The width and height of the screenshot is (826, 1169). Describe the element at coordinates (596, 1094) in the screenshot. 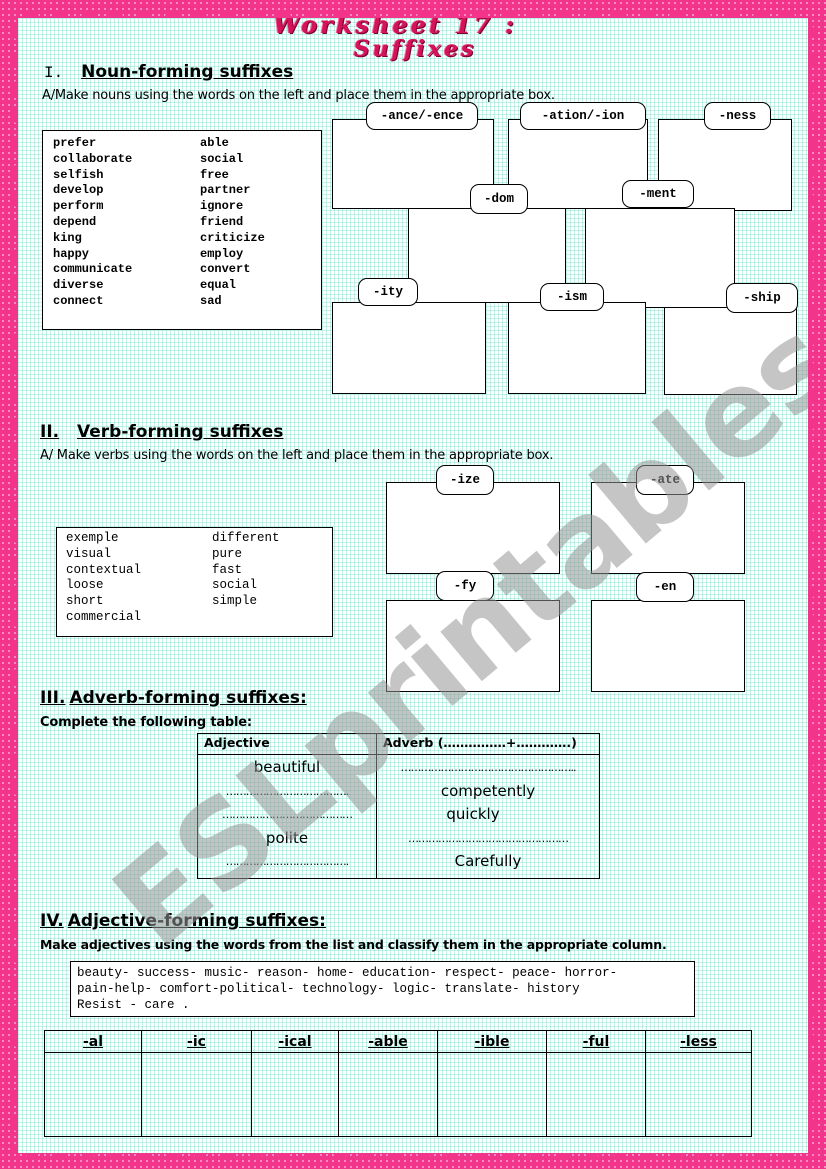

I see `answer-cell-ful` at that location.